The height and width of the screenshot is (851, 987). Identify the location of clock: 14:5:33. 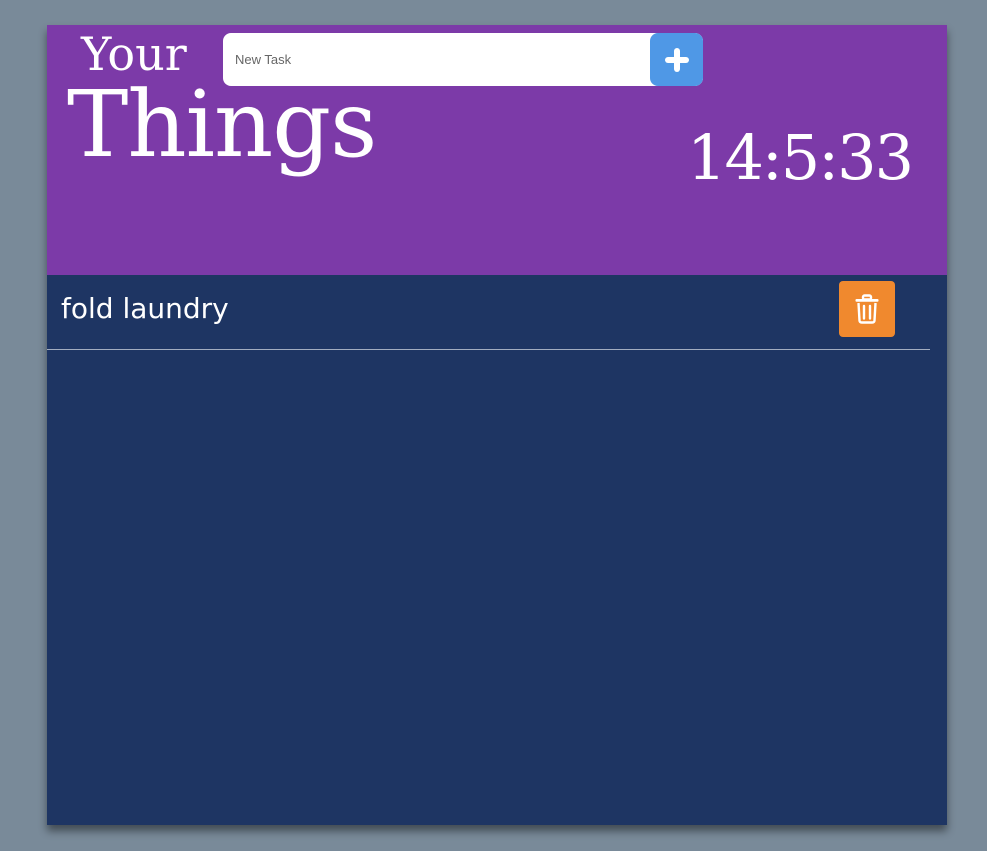
(800, 157).